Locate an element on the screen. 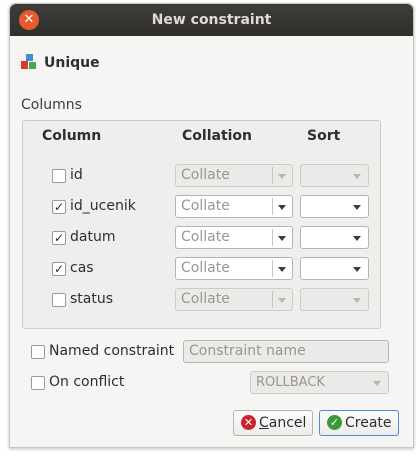  create-label: Create is located at coordinates (368, 423).